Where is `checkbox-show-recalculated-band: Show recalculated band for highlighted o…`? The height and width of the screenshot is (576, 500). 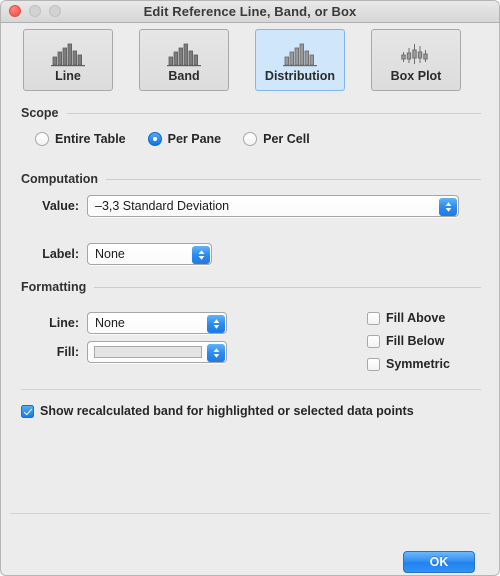 checkbox-show-recalculated-band: Show recalculated band for highlighted o… is located at coordinates (217, 411).